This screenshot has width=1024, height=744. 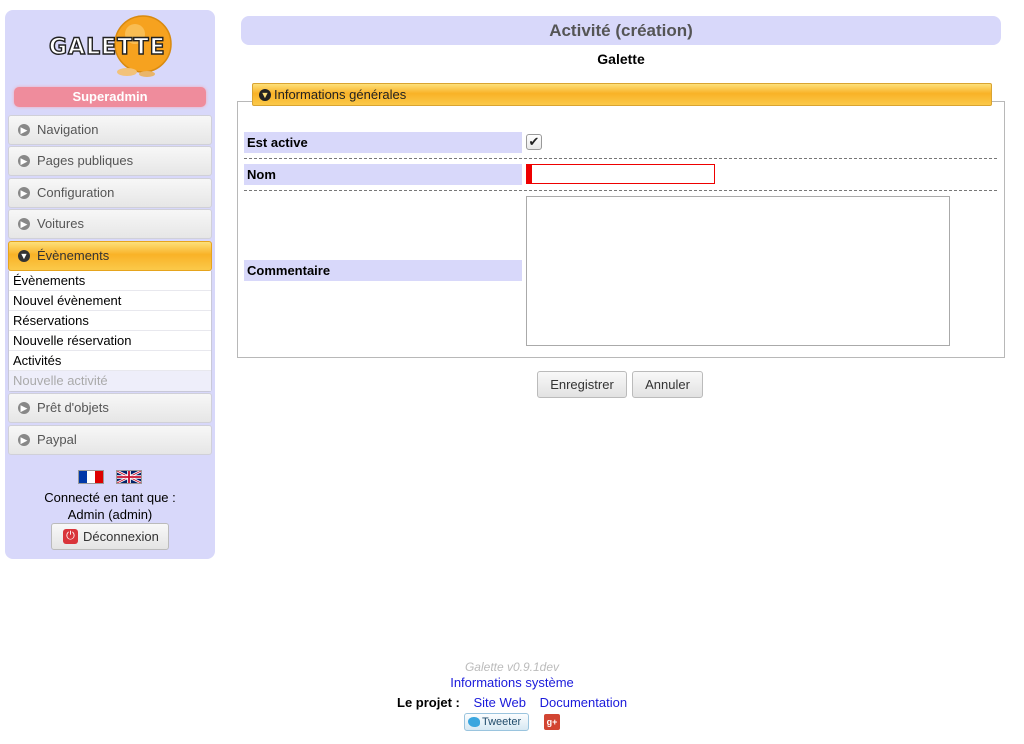 I want to click on logo-text: GALETTE, so click(x=107, y=47).